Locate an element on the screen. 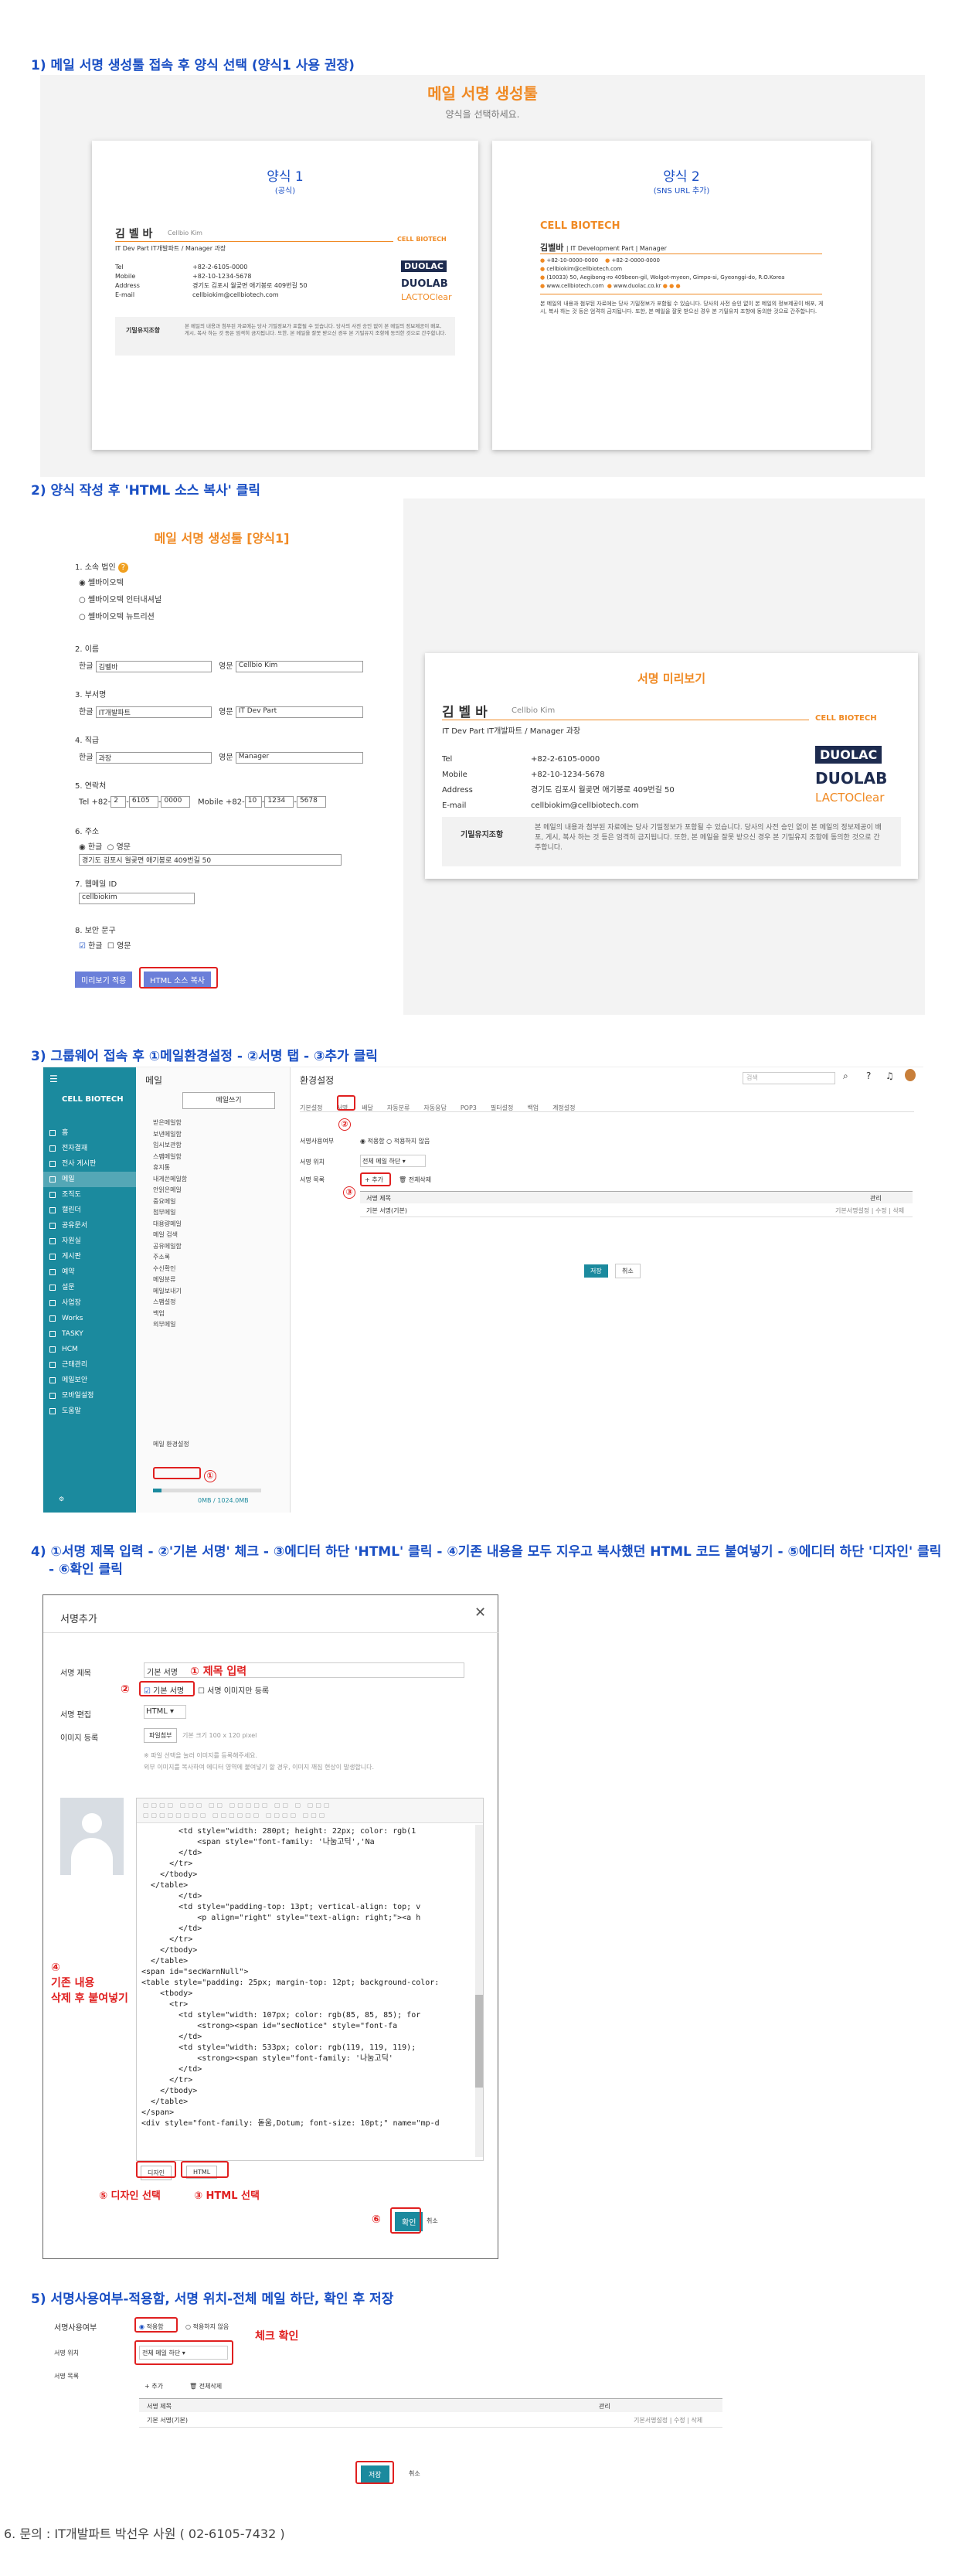 The image size is (979, 2576). mail-tree-item: 임시보관함 is located at coordinates (216, 1146).